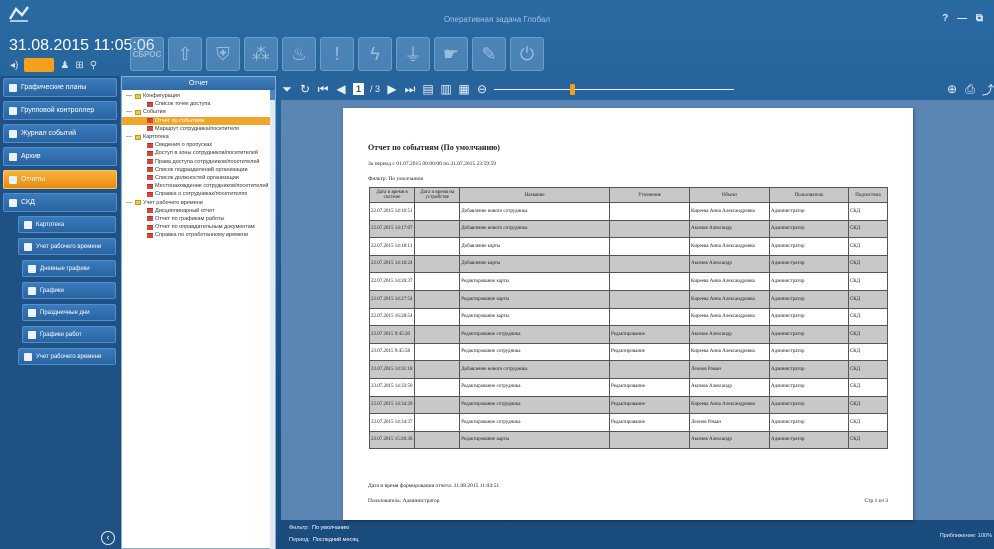  Describe the element at coordinates (970, 89) in the screenshot. I see `print-icon: ⎙` at that location.